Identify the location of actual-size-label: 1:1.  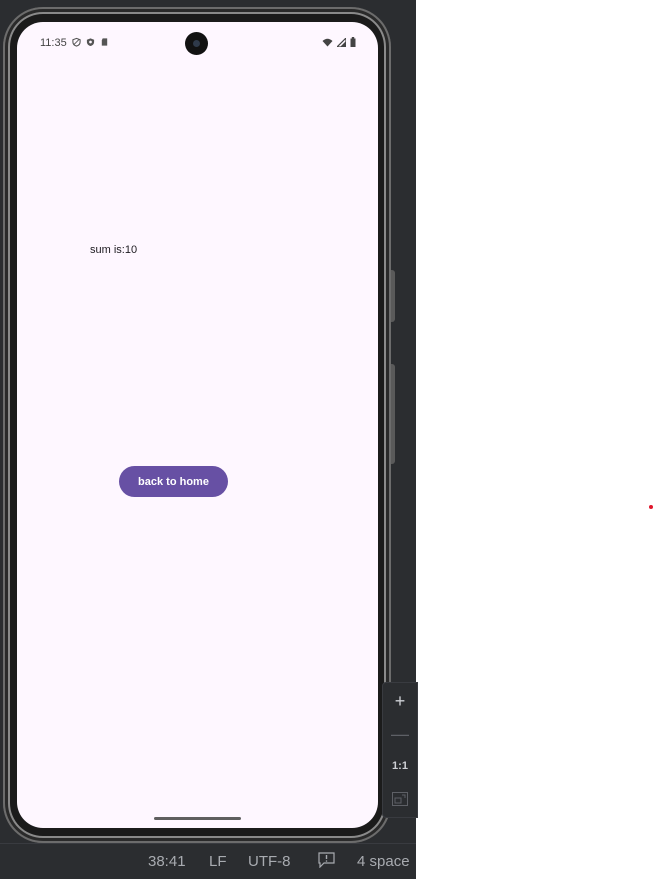
(400, 766).